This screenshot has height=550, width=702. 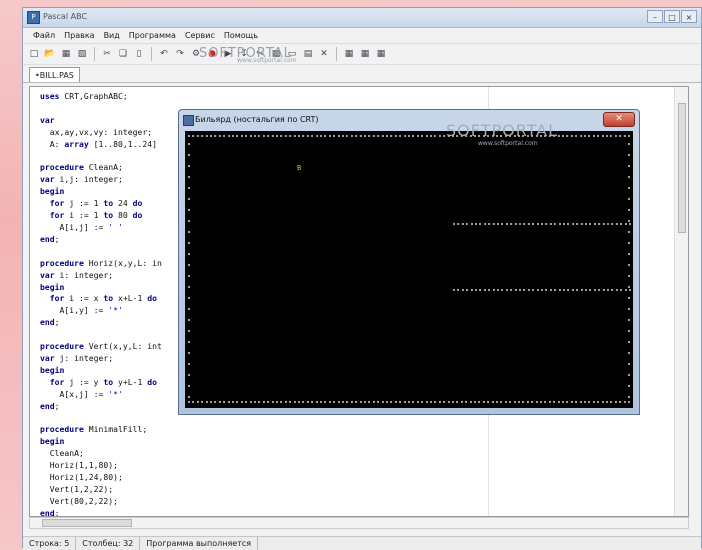 I want to click on code-token: ;, so click(x=57, y=322).